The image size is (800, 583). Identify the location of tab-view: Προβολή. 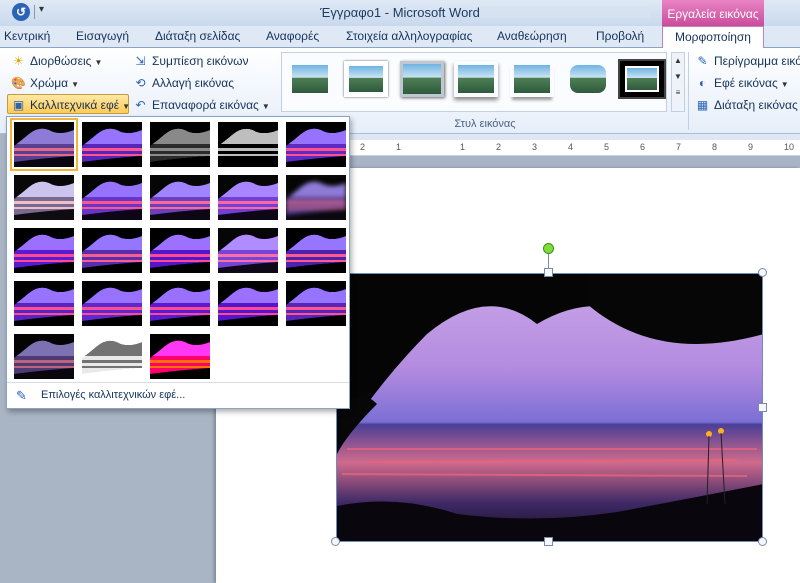
(620, 36).